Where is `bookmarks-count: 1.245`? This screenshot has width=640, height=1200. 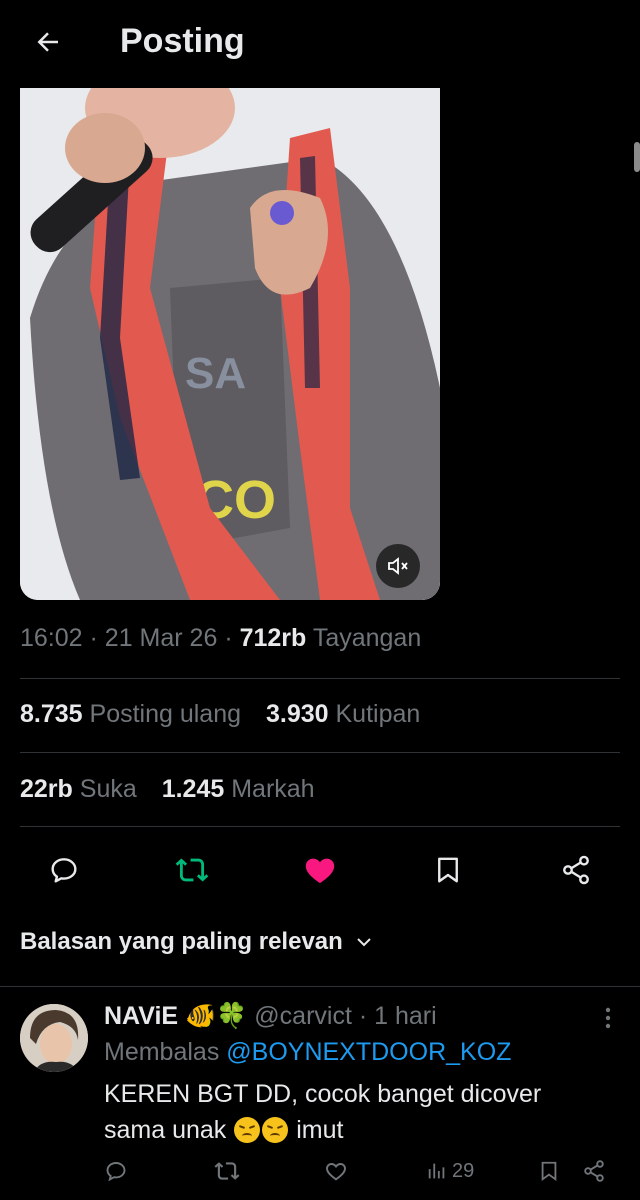 bookmarks-count: 1.245 is located at coordinates (193, 789).